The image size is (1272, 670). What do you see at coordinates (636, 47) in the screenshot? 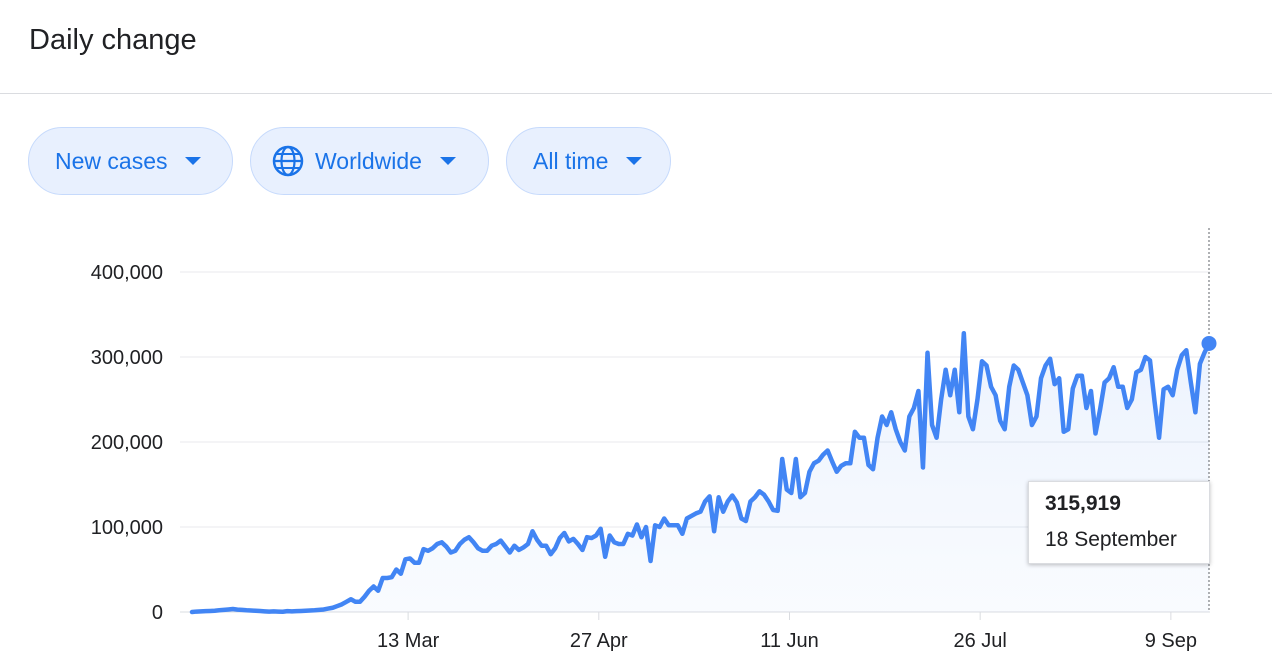
I see `header: Daily change` at bounding box center [636, 47].